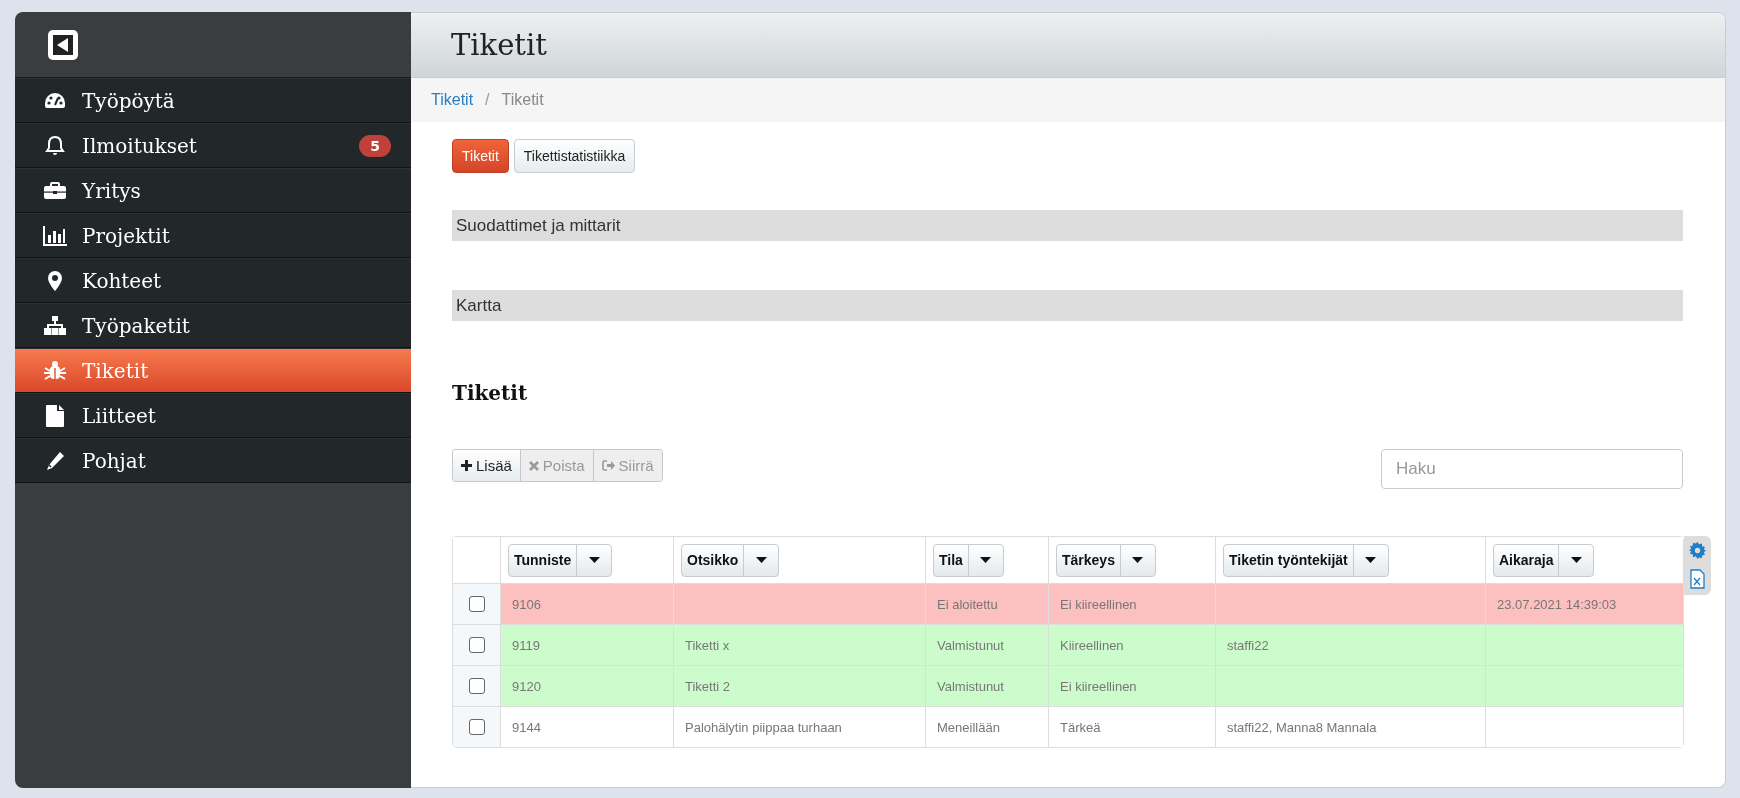  Describe the element at coordinates (1697, 579) in the screenshot. I see `excel-export-icon` at that location.